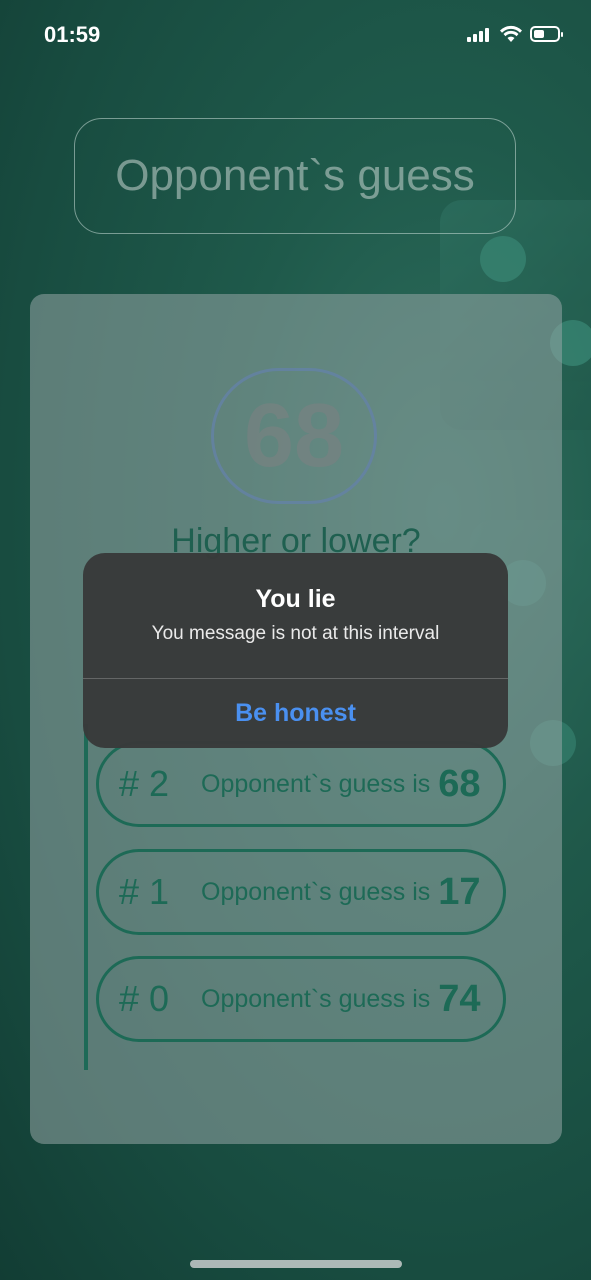  What do you see at coordinates (503, 259) in the screenshot?
I see `dice-pip` at bounding box center [503, 259].